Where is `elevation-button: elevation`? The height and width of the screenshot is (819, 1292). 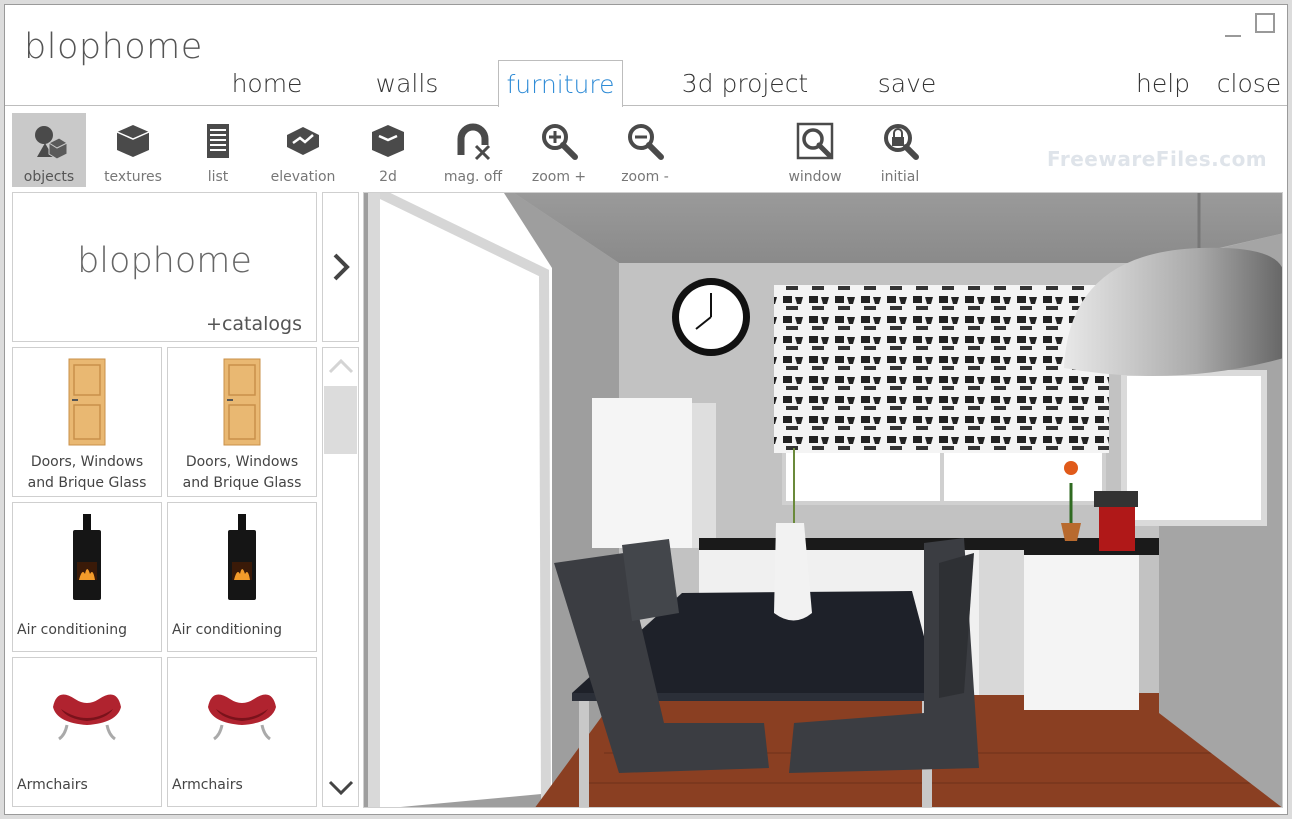
elevation-button: elevation is located at coordinates (303, 150).